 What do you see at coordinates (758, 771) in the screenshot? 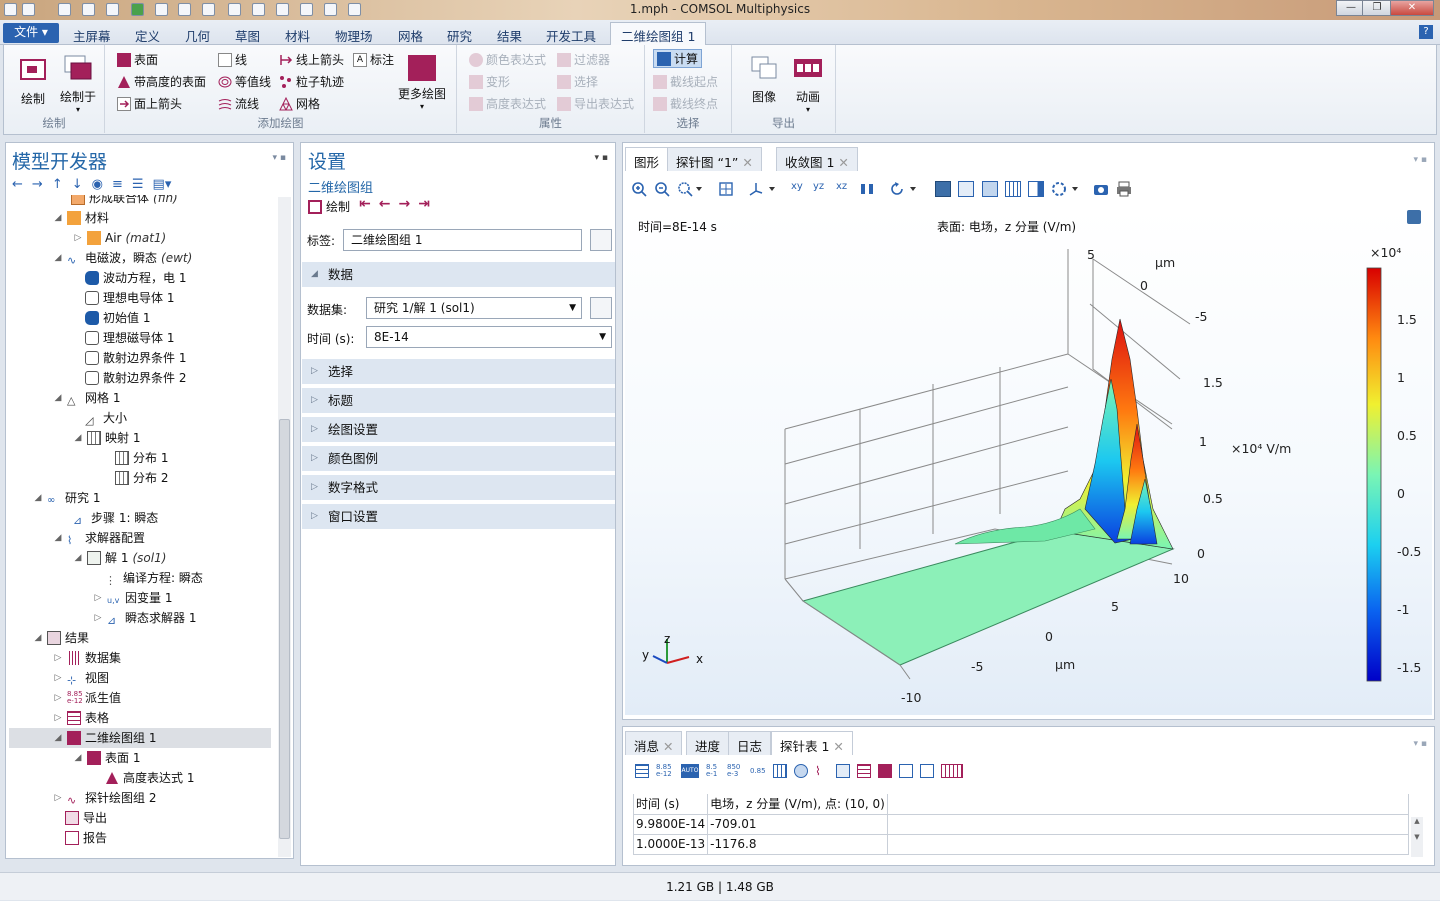
I see `decimal-format-icon: 0.85` at bounding box center [758, 771].